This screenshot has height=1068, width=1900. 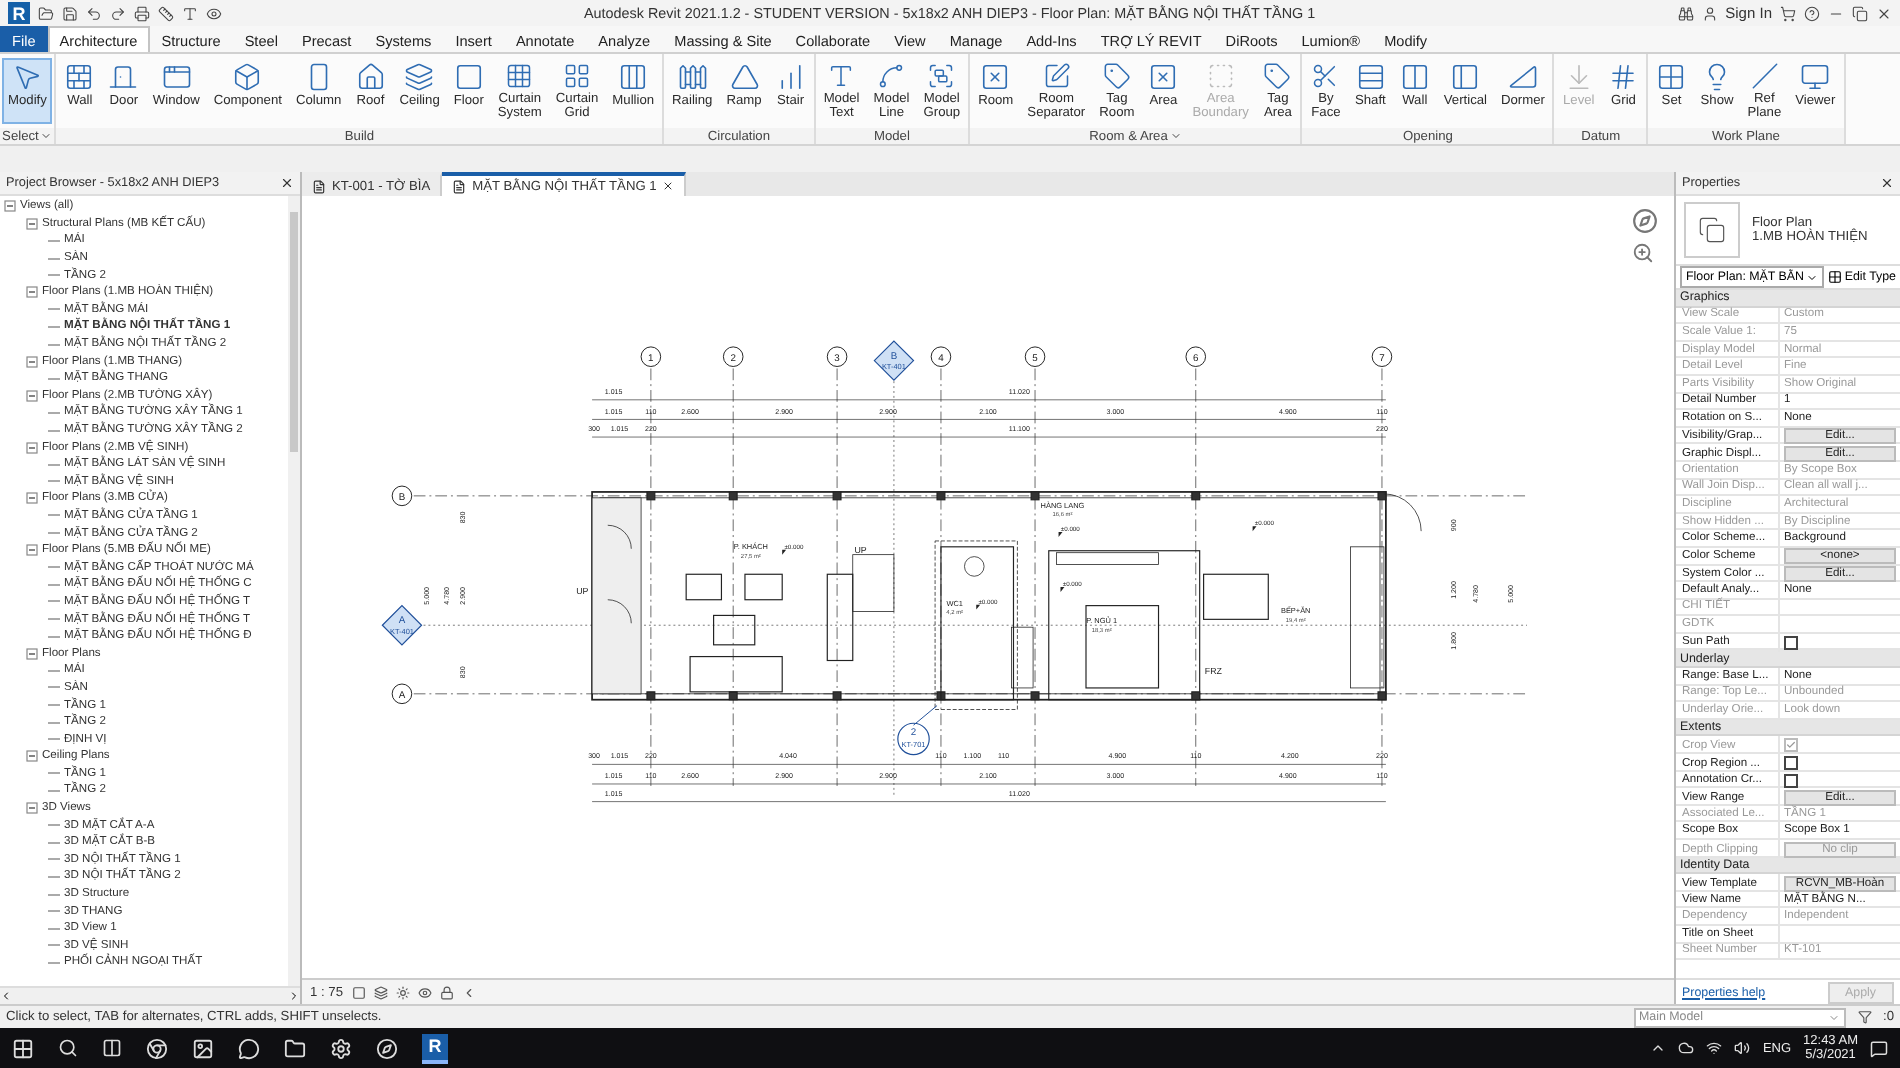 What do you see at coordinates (370, 77) in the screenshot?
I see `roof-icon` at bounding box center [370, 77].